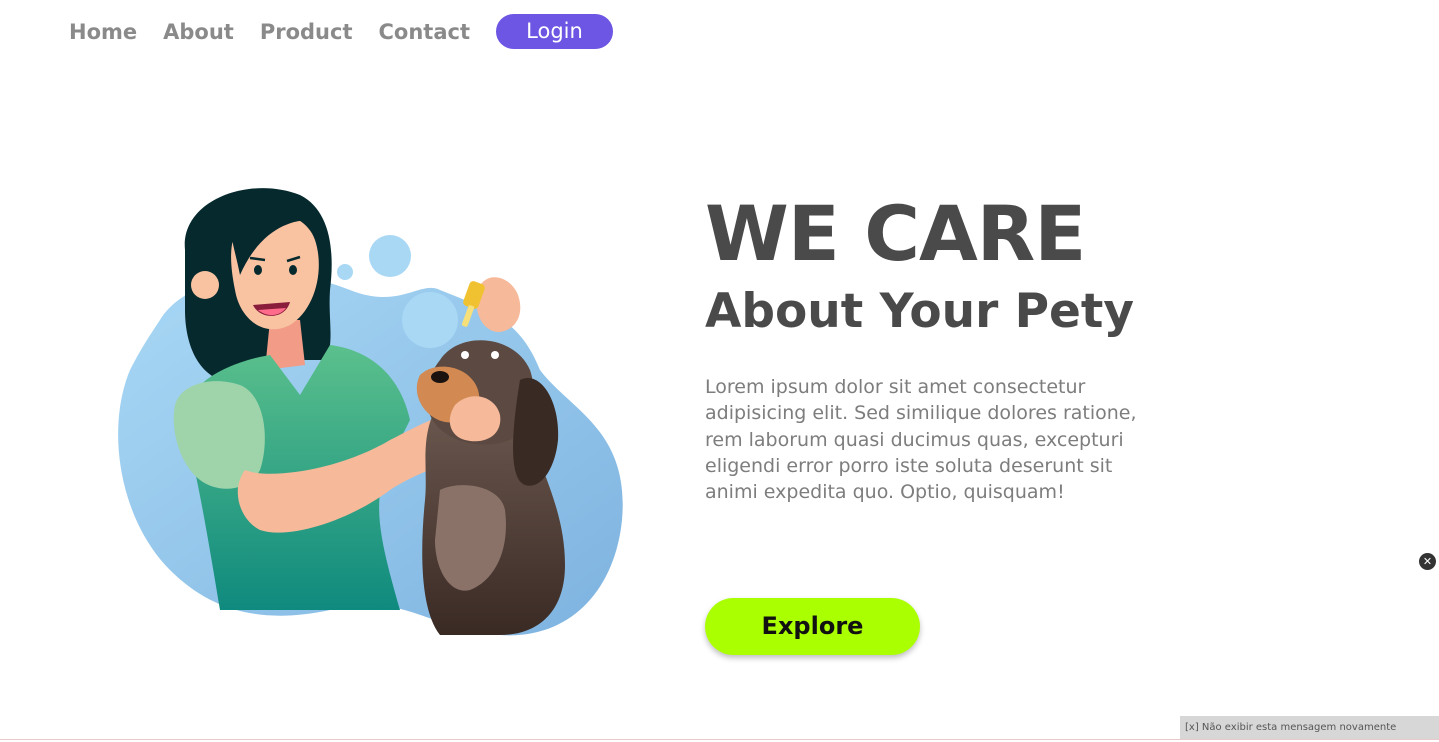  Describe the element at coordinates (1309, 727) in the screenshot. I see `dismiss-notice: [x] Não exibir esta mensagem novamente` at that location.